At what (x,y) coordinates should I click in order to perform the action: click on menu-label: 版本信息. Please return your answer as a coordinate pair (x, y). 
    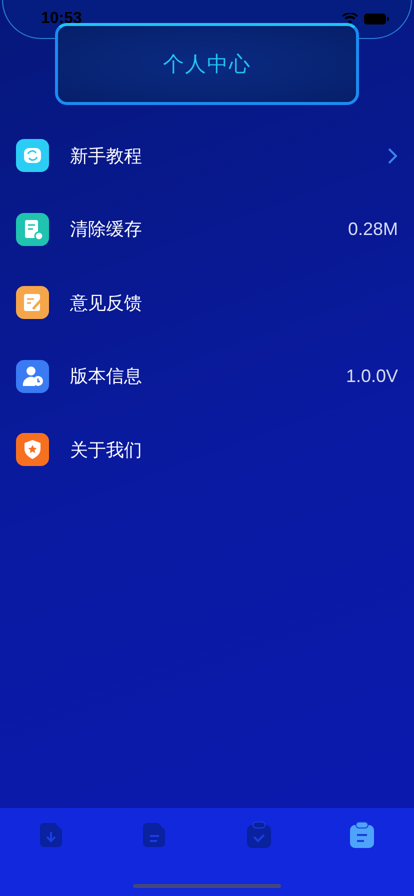
    Looking at the image, I should click on (106, 376).